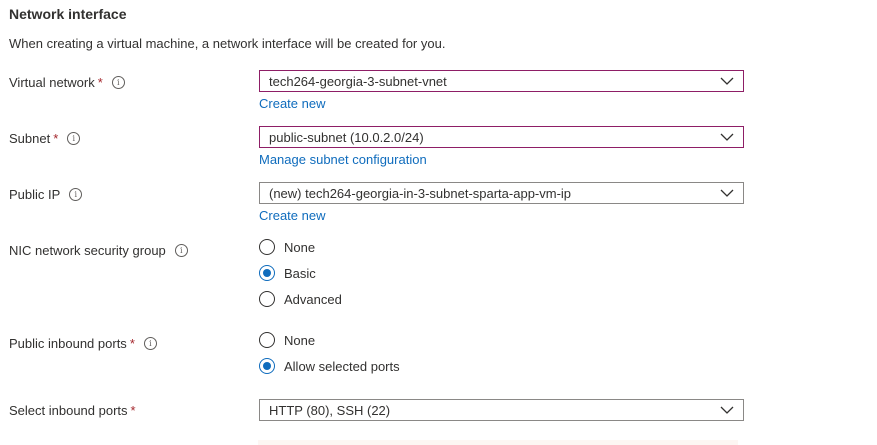  Describe the element at coordinates (30, 138) in the screenshot. I see `subnet-label: Subnet` at that location.